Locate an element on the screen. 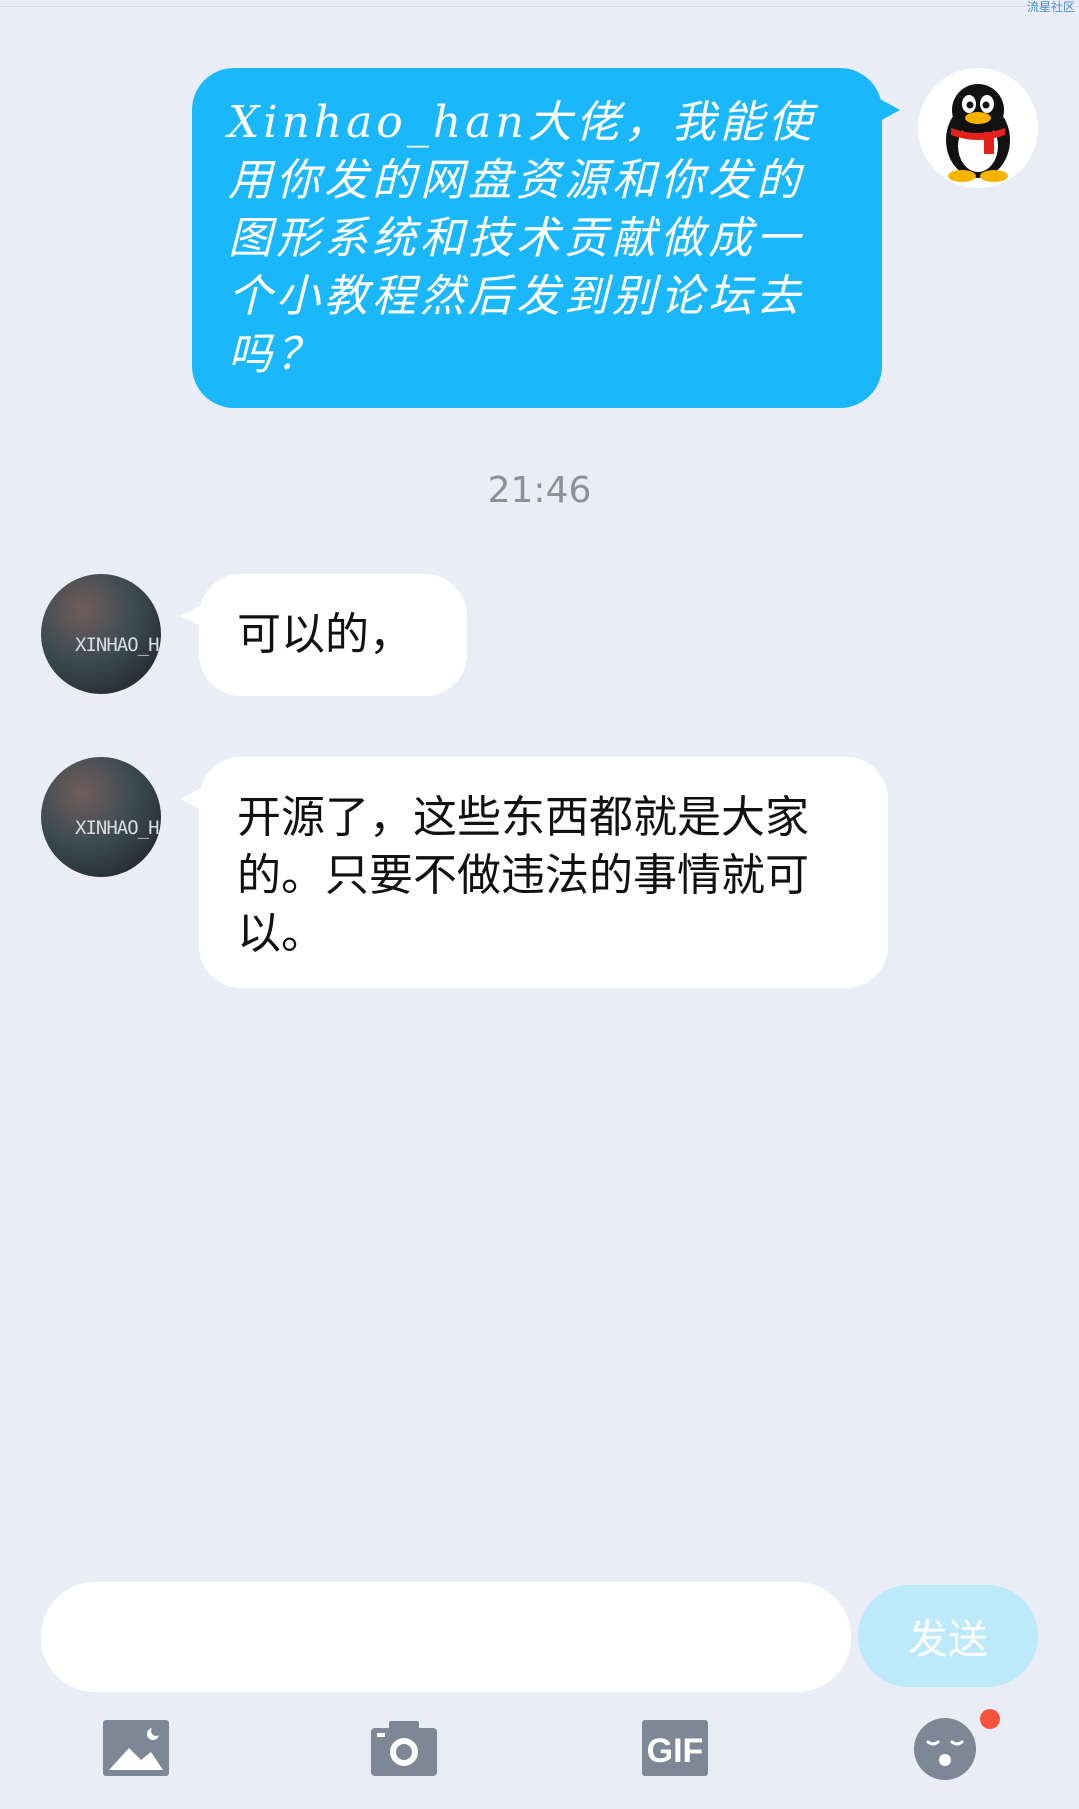 Image resolution: width=1079 pixels, height=1809 pixels. camera-icon is located at coordinates (404, 1748).